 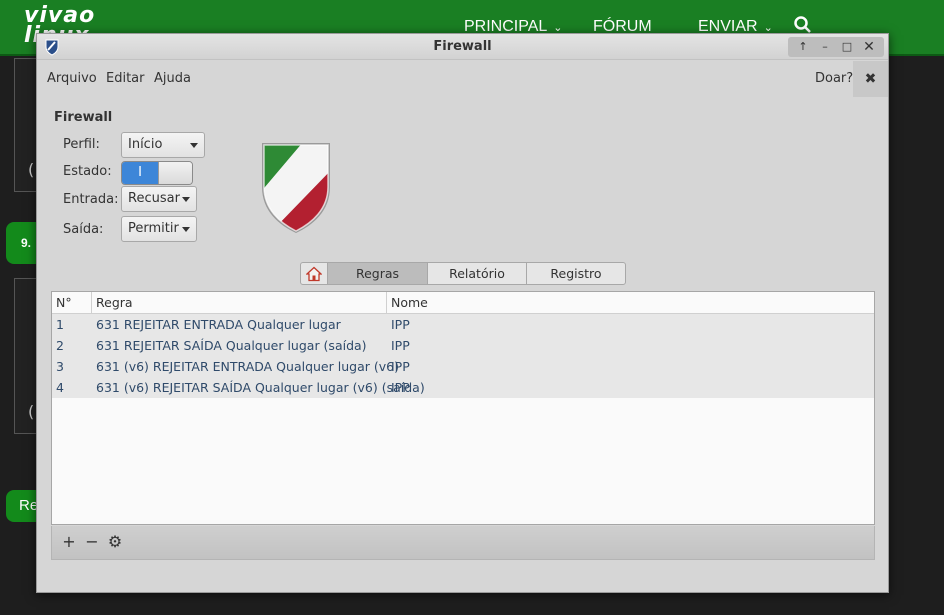 I want to click on column-number: N°, so click(x=72, y=303).